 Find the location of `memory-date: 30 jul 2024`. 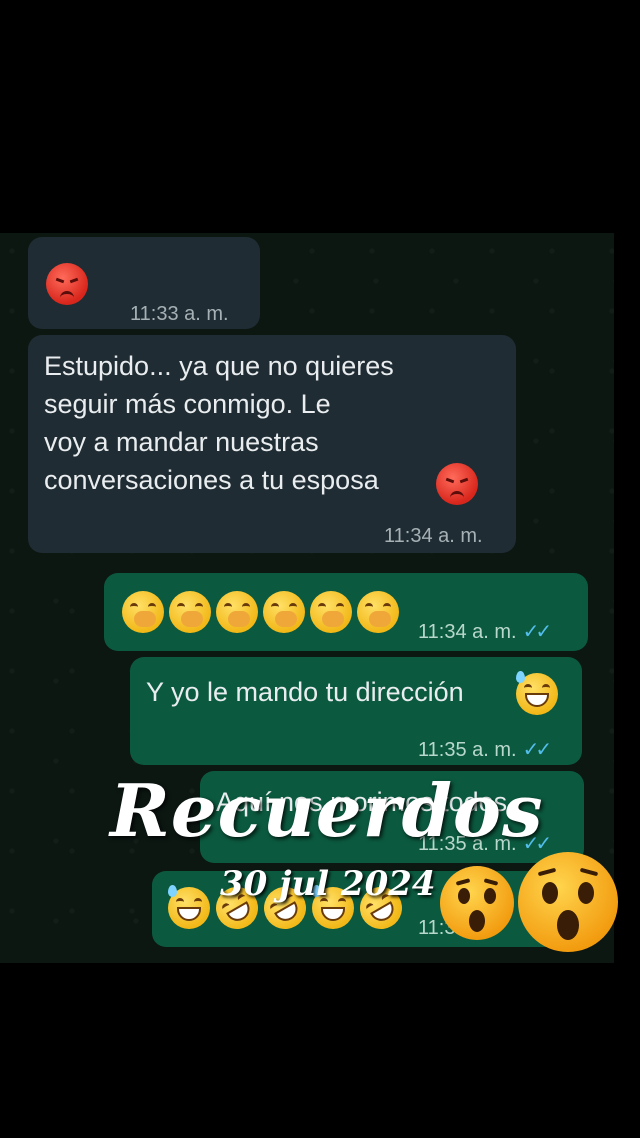

memory-date: 30 jul 2024 is located at coordinates (328, 884).